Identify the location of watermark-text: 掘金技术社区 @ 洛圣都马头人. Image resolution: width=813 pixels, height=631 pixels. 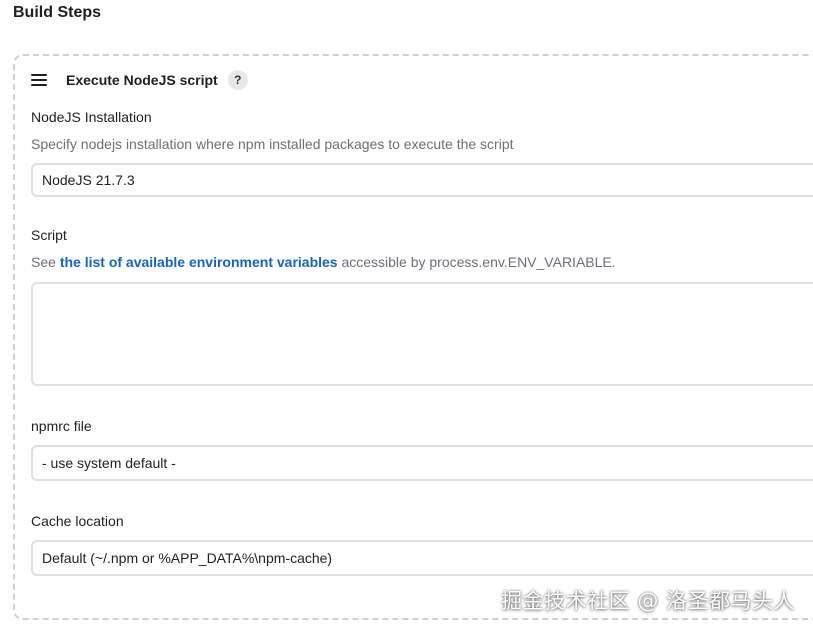
(648, 601).